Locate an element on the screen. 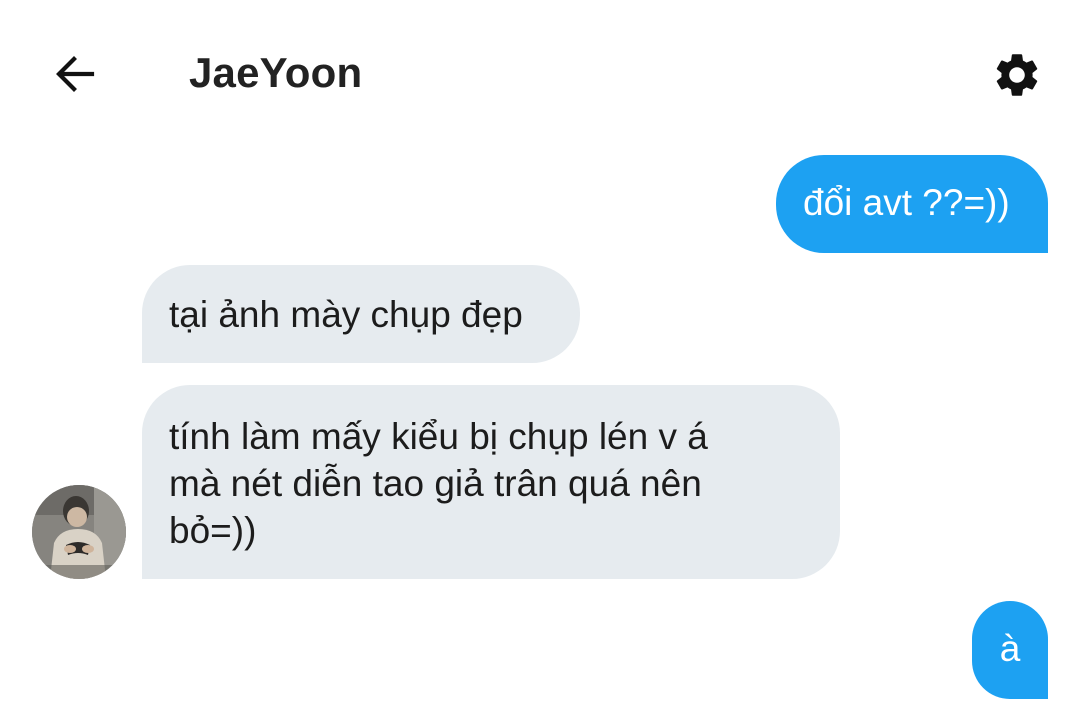  outgoing-message: đổi avt ??=)) is located at coordinates (912, 204).